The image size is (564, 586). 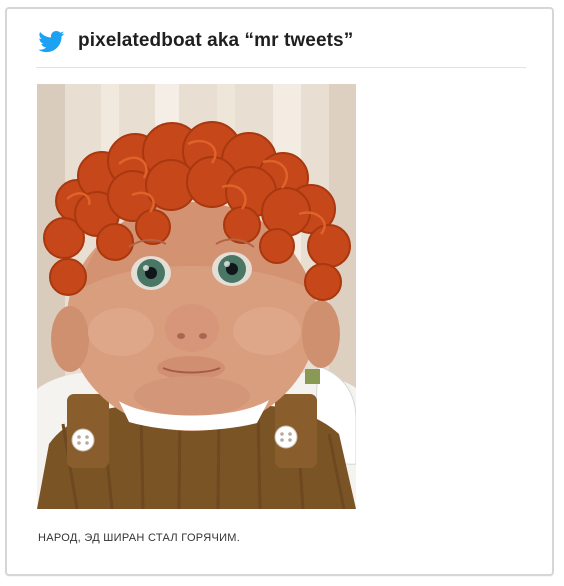 I want to click on tweet-caption: НАРОД, ЭД ШИРАН СТАЛ ГОРЯЧИМ., so click(x=139, y=538).